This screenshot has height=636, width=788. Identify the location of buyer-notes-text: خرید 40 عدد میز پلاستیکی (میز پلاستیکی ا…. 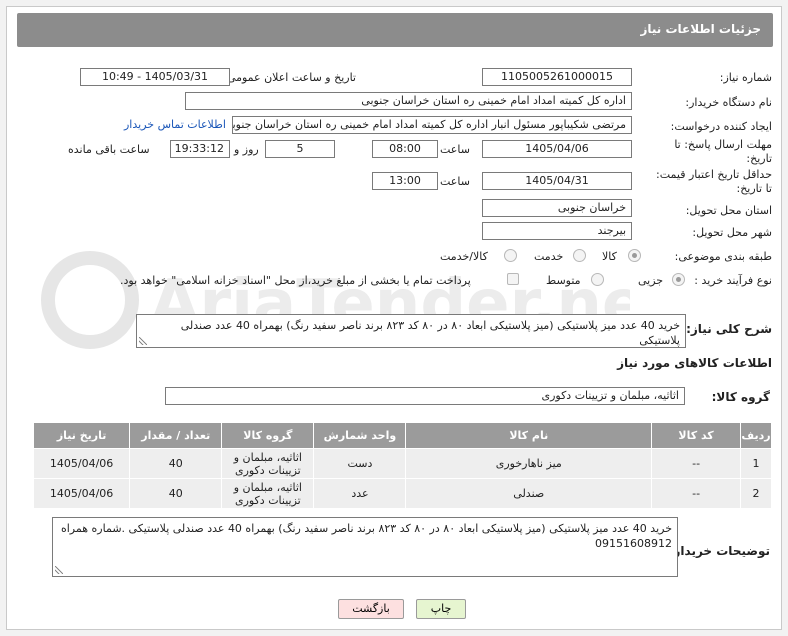
(366, 536).